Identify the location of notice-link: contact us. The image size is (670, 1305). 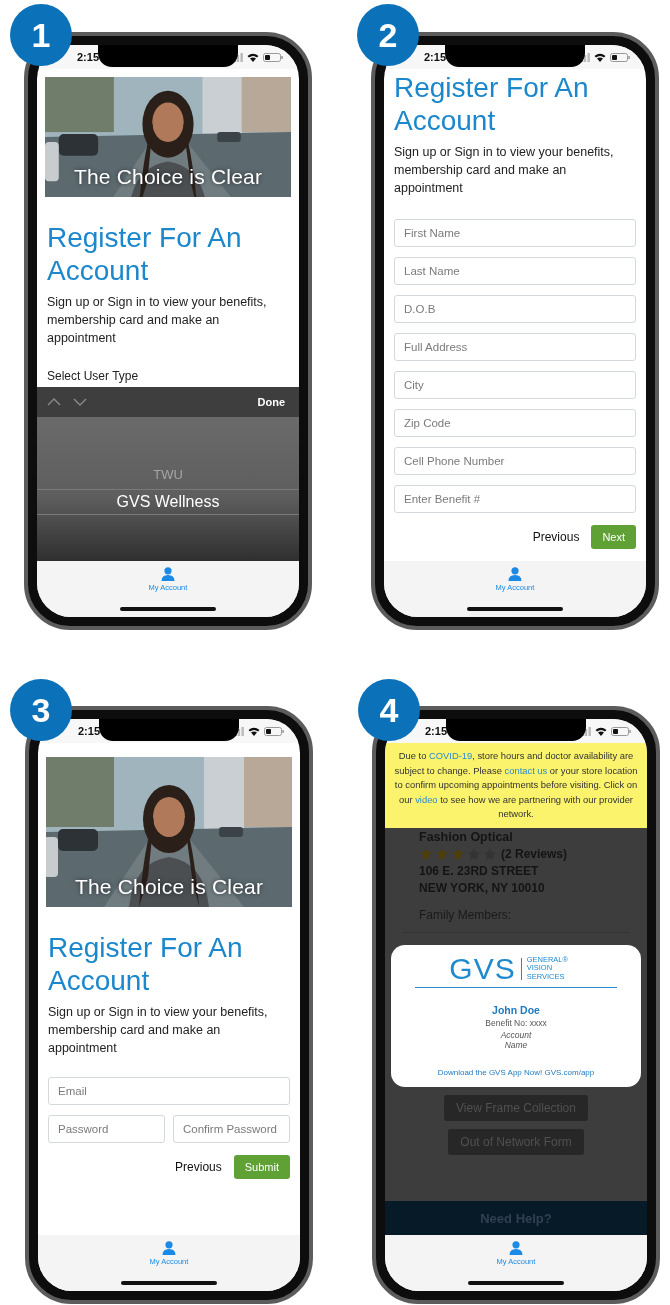
(526, 770).